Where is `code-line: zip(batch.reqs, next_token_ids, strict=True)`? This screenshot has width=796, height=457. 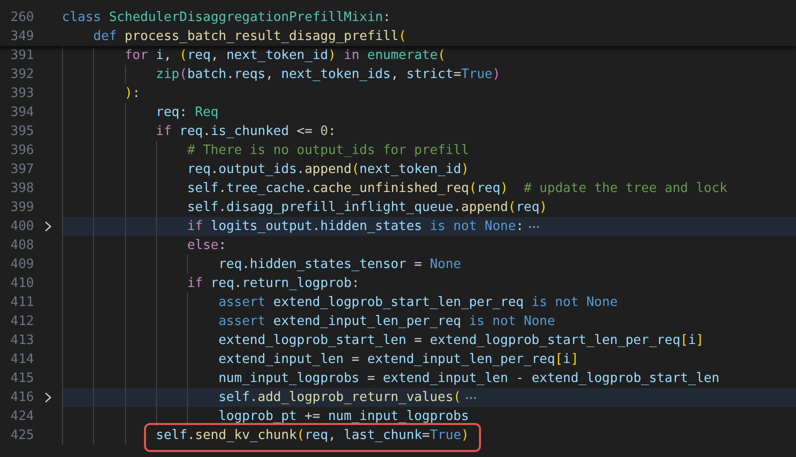
code-line: zip(batch.reqs, next_token_ids, strict=True) is located at coordinates (328, 75).